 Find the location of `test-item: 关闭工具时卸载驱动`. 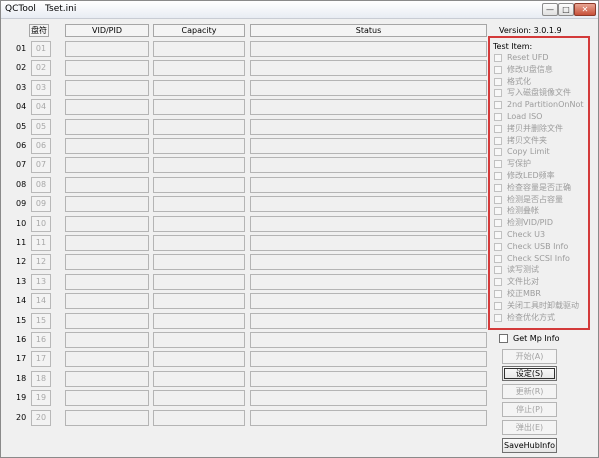

test-item: 关闭工具时卸载驱动 is located at coordinates (541, 306).